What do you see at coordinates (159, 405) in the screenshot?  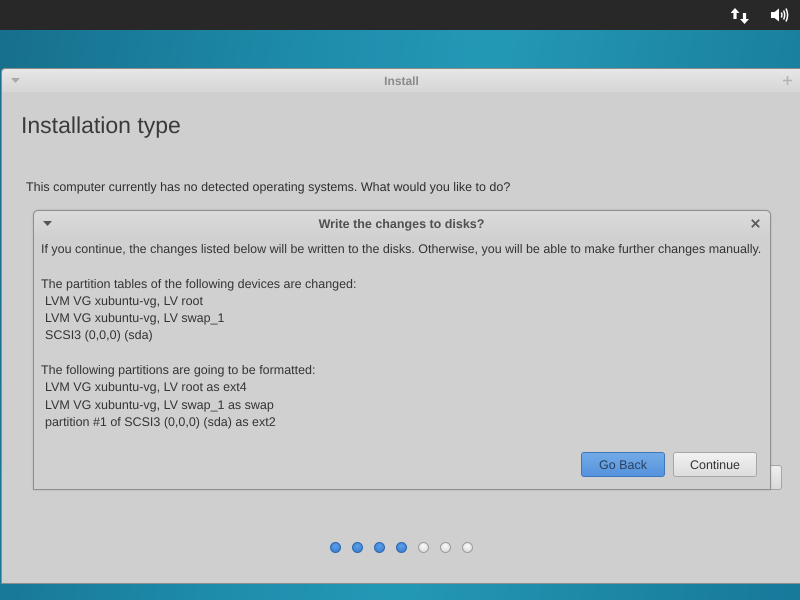 I see `change-entry: LVM VG xubuntu-vg, LV swap_1 as swap` at bounding box center [159, 405].